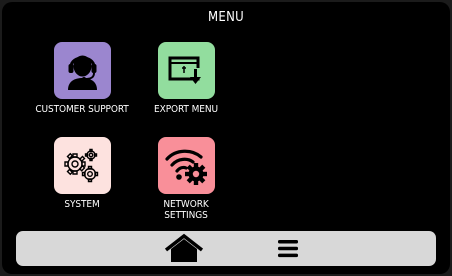 The width and height of the screenshot is (452, 276). I want to click on export-icon, so click(184, 70).